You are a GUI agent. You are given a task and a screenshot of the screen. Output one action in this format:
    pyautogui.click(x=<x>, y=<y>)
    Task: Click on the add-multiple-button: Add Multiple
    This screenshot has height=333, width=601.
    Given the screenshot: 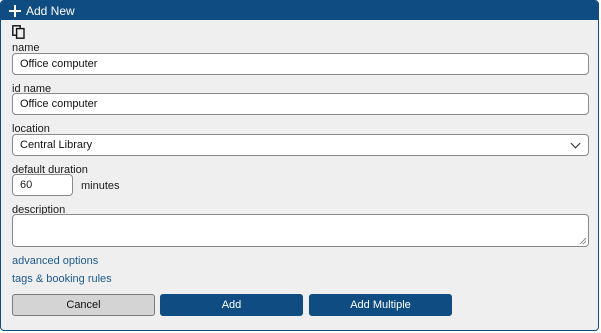 What is the action you would take?
    pyautogui.click(x=380, y=305)
    